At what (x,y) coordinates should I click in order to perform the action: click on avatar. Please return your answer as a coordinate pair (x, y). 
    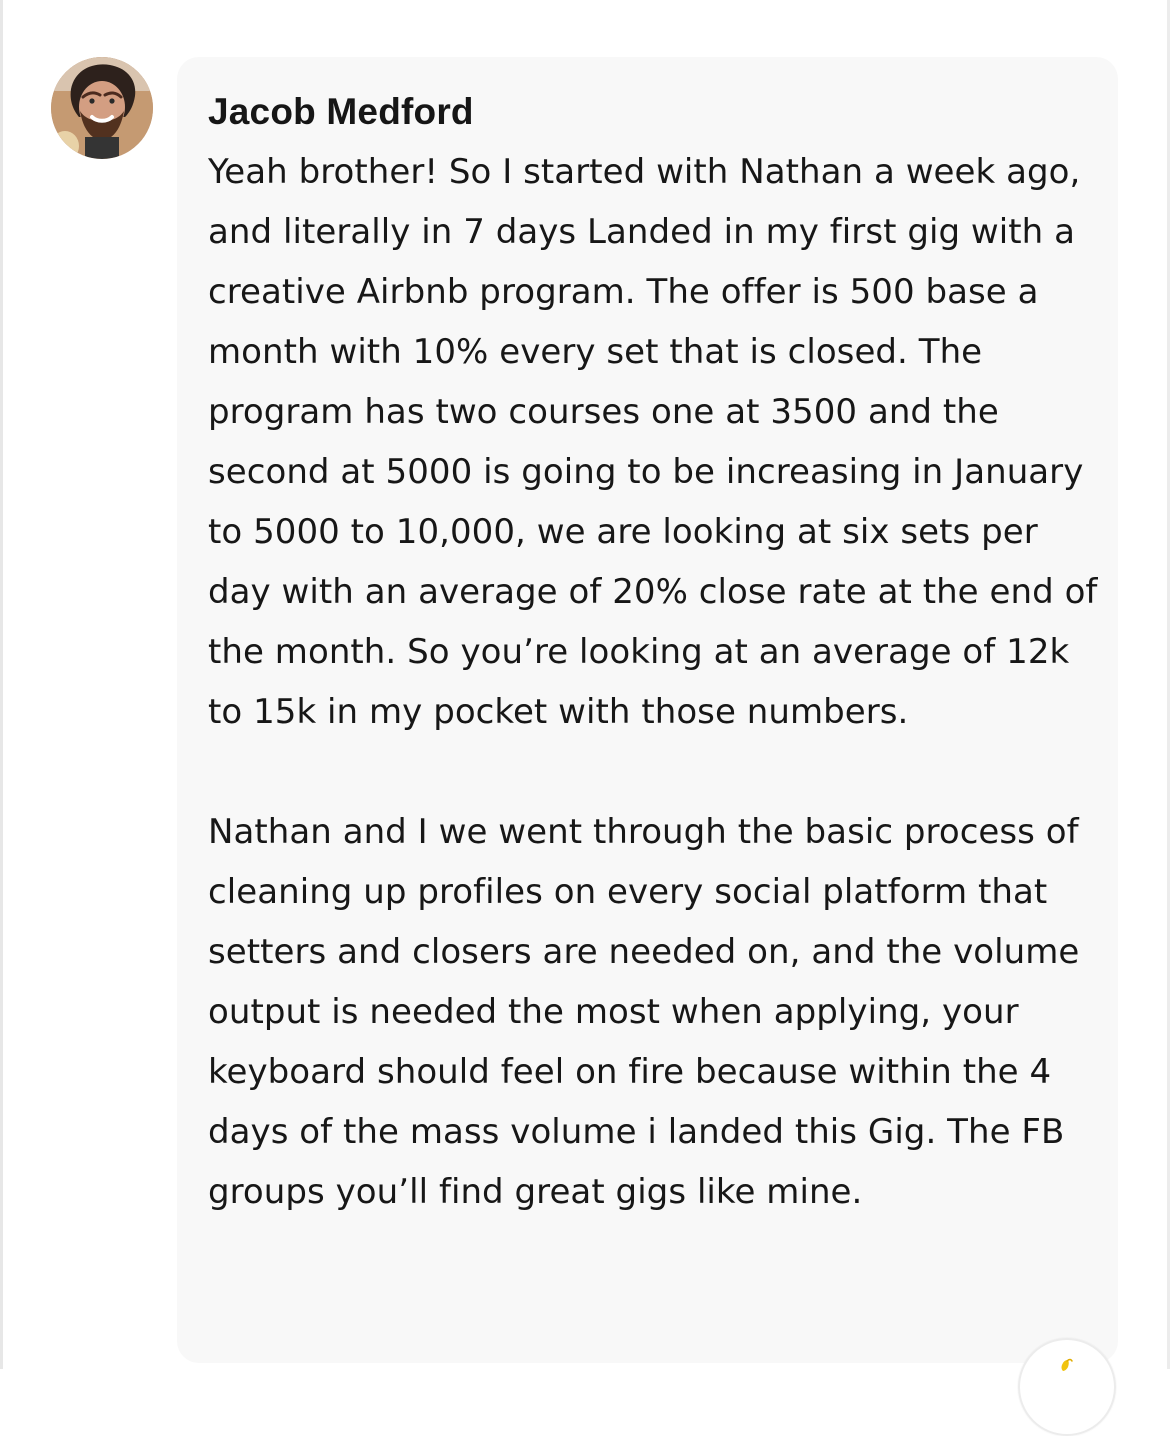
    Looking at the image, I should click on (102, 108).